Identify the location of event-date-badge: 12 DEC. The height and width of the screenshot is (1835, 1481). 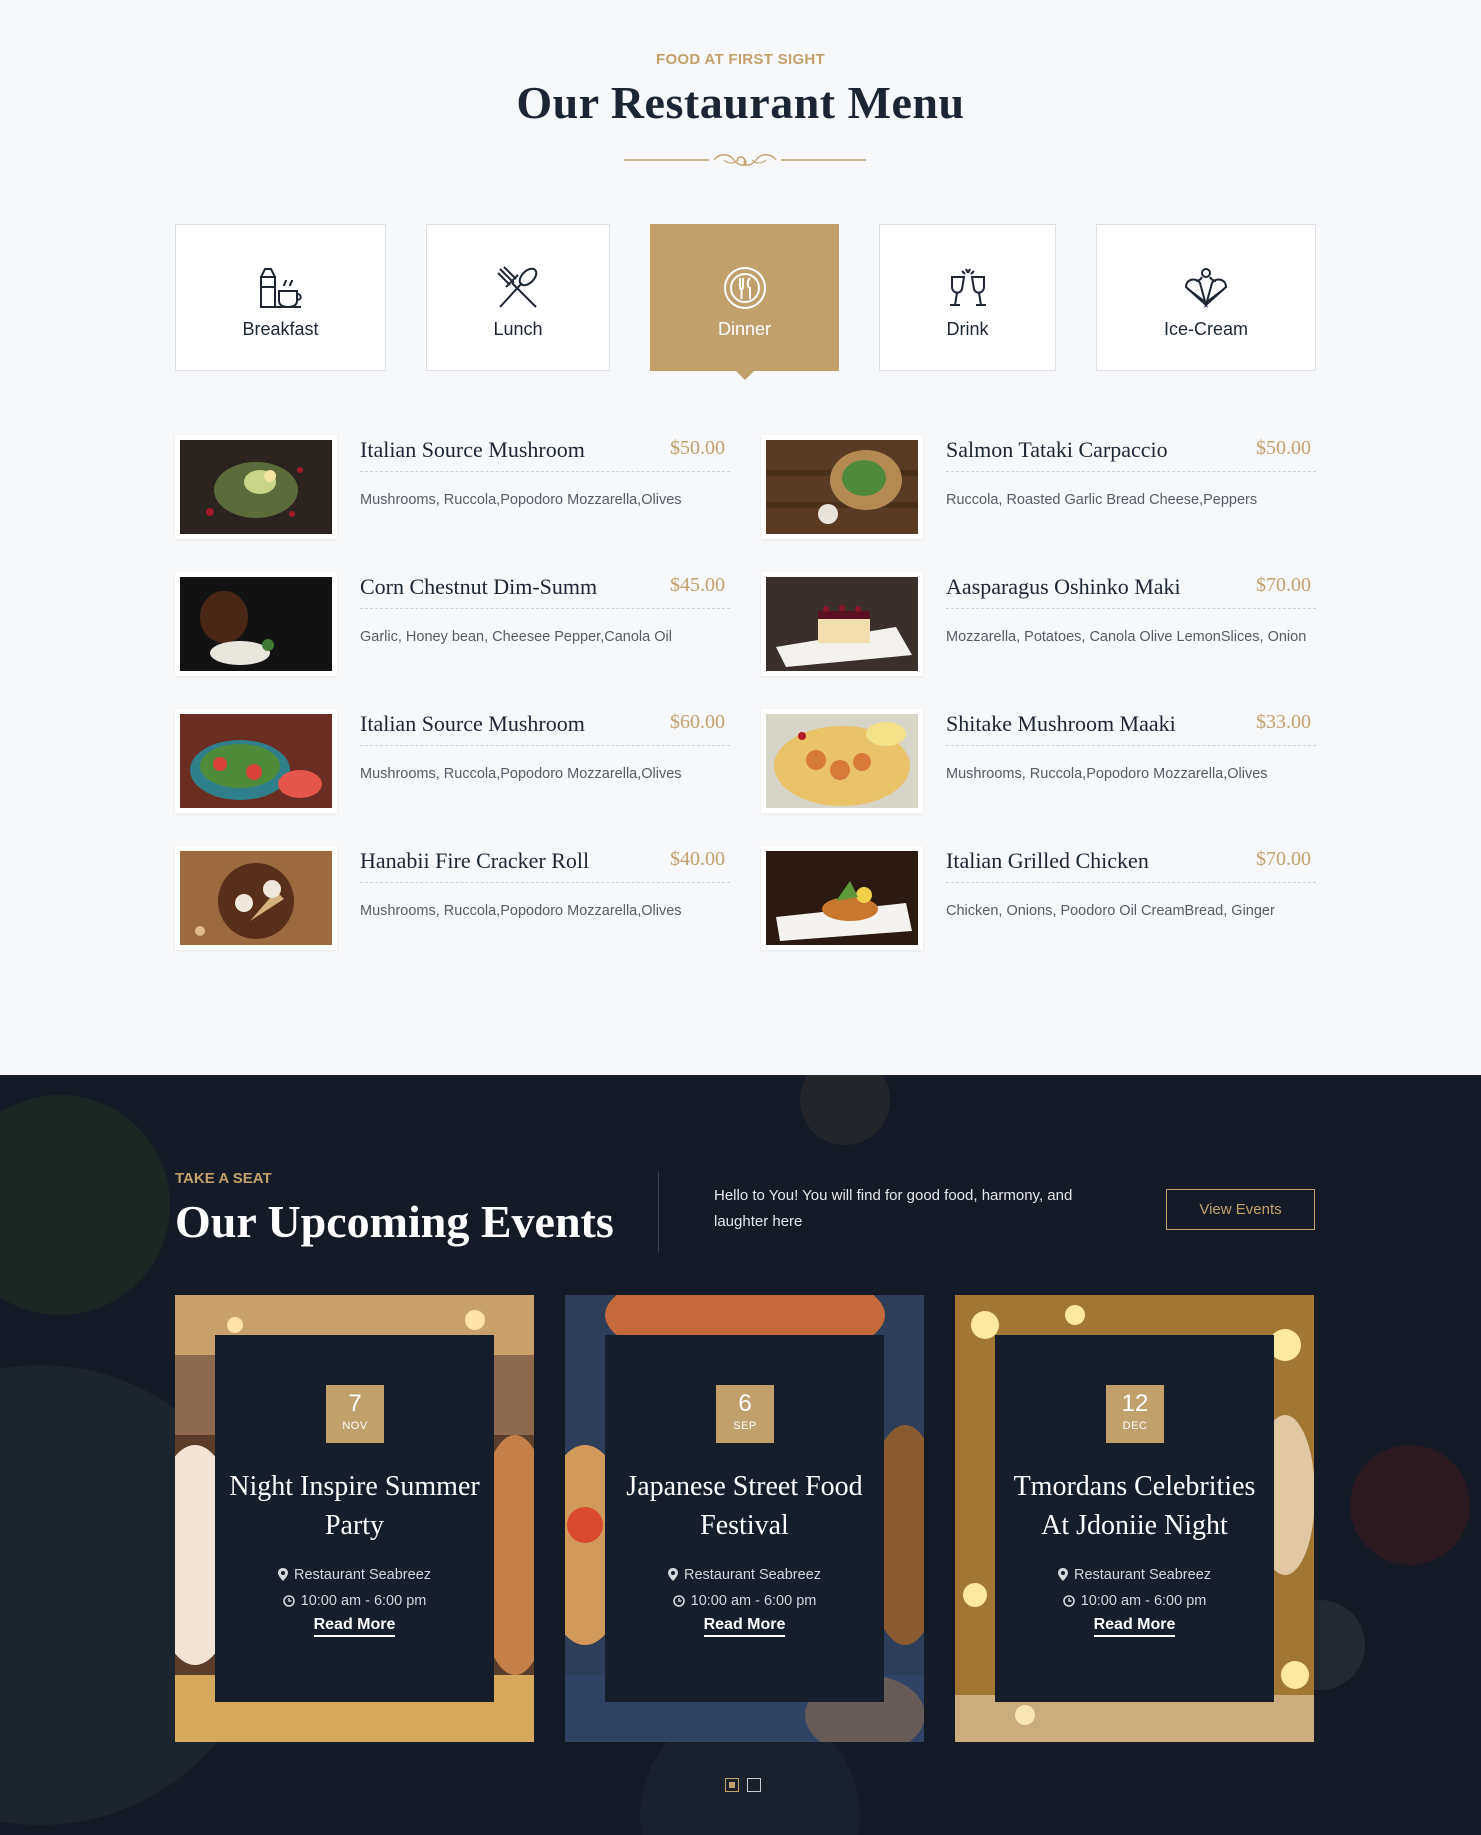
(1135, 1414).